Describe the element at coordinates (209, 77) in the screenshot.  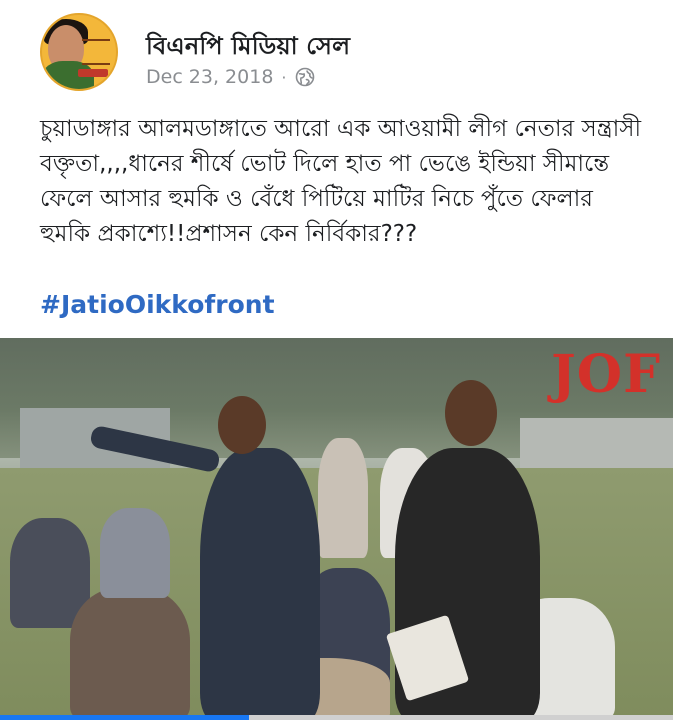
I see `post-date-link: Dec 23, 2018` at that location.